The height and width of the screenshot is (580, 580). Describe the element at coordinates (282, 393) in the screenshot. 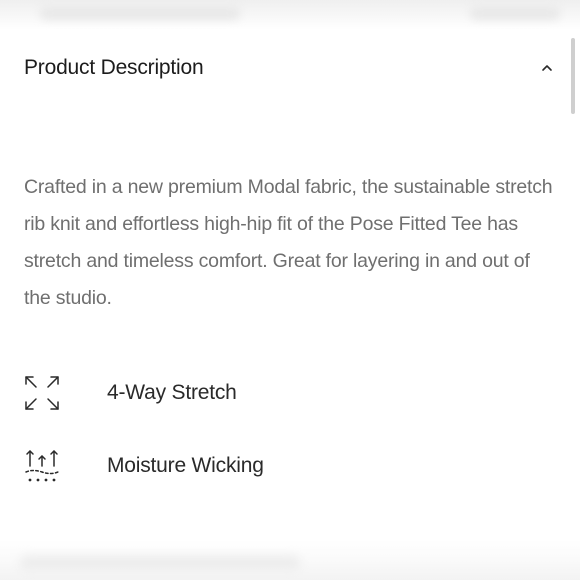

I see `feature-four-way-stretch: 4-Way Stretch` at that location.